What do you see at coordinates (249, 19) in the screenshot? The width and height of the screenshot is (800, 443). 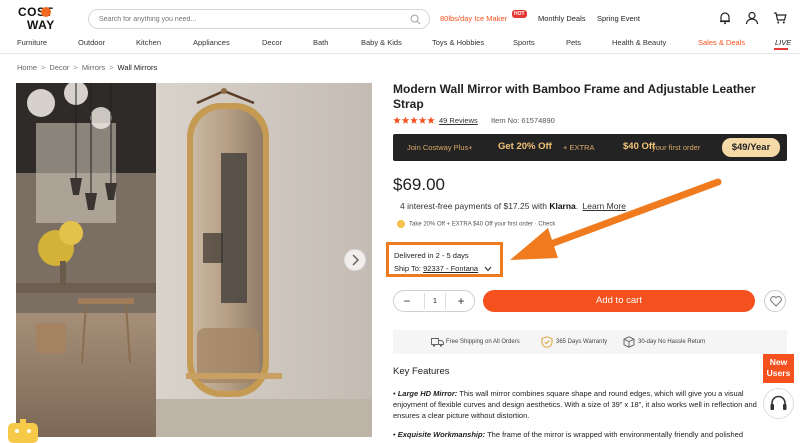 I see `search-input` at bounding box center [249, 19].